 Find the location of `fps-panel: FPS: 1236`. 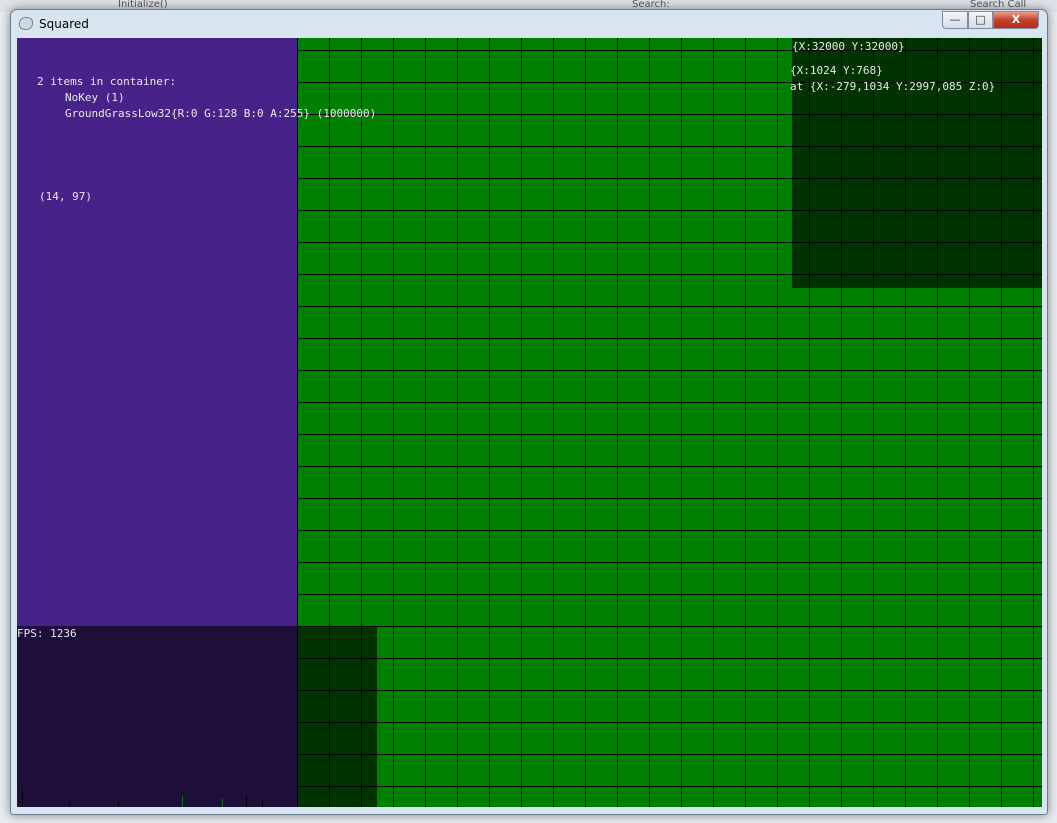

fps-panel: FPS: 1236 is located at coordinates (157, 716).